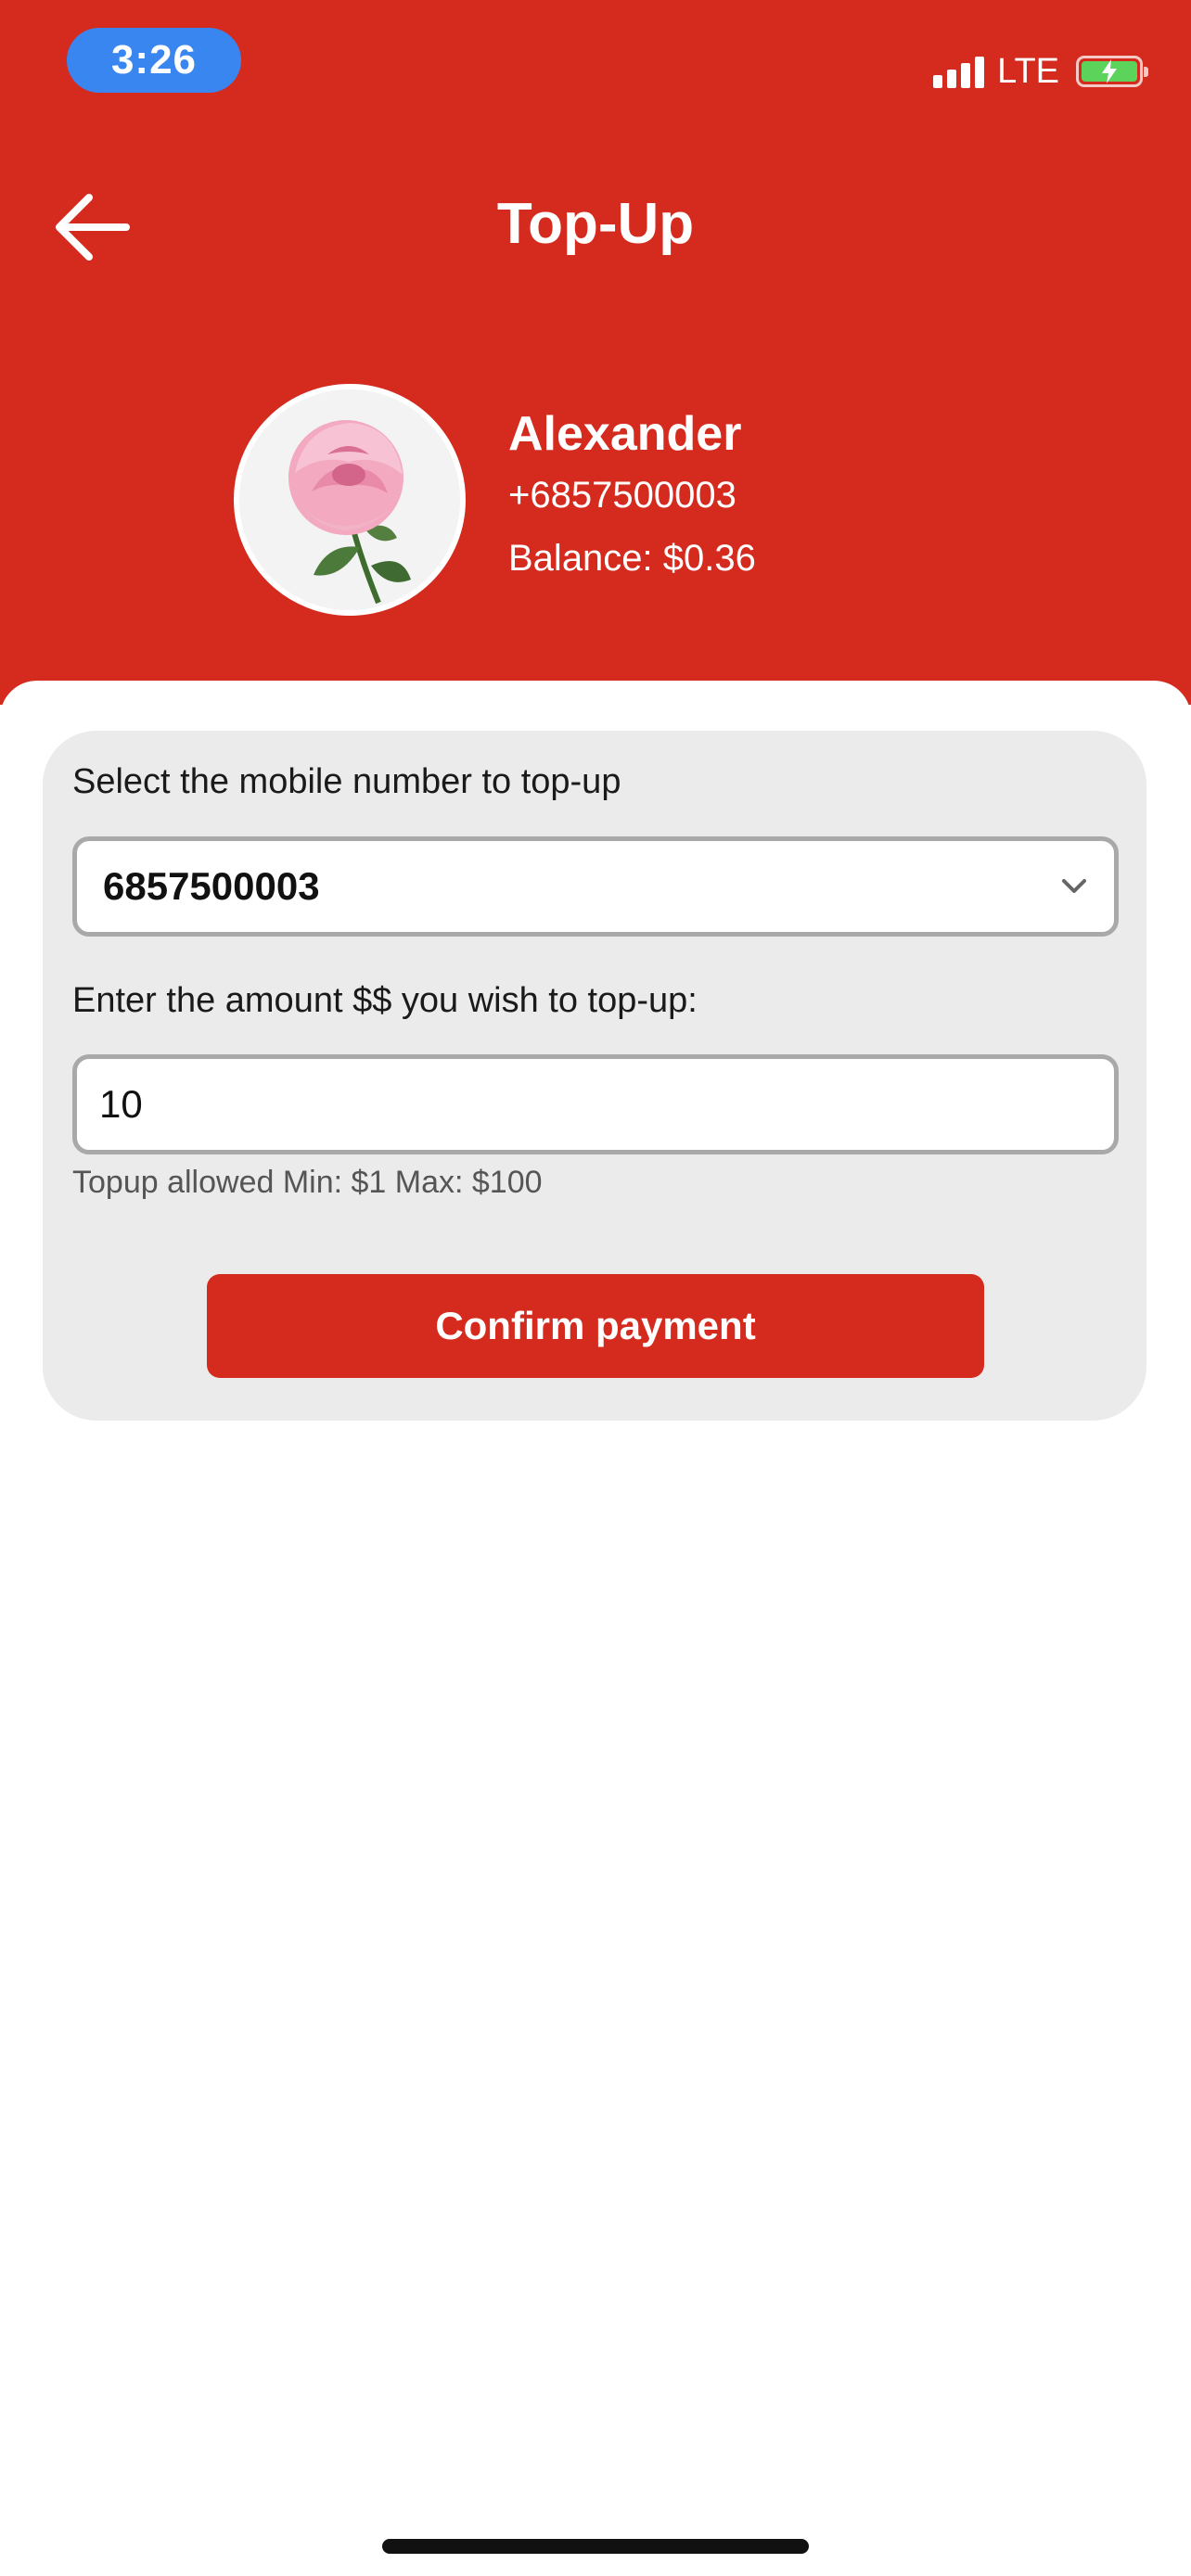 This screenshot has width=1191, height=2576. What do you see at coordinates (632, 558) in the screenshot?
I see `profile-balance: Balance: $0.36` at bounding box center [632, 558].